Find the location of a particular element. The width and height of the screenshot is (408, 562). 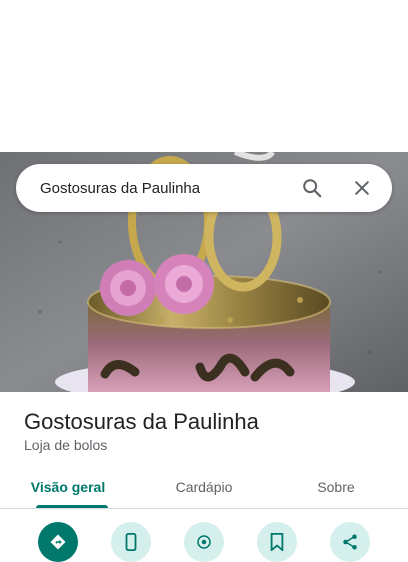

directions-button is located at coordinates (58, 542).